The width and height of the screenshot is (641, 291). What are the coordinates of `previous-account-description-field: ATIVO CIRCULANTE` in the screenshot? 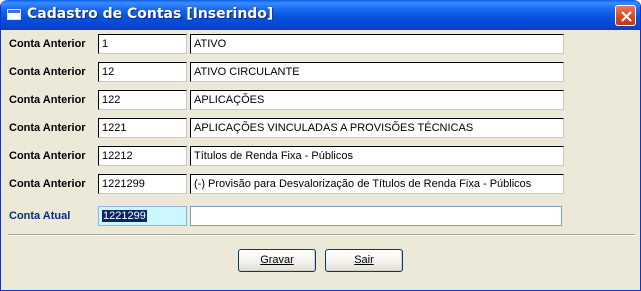 It's located at (377, 72).